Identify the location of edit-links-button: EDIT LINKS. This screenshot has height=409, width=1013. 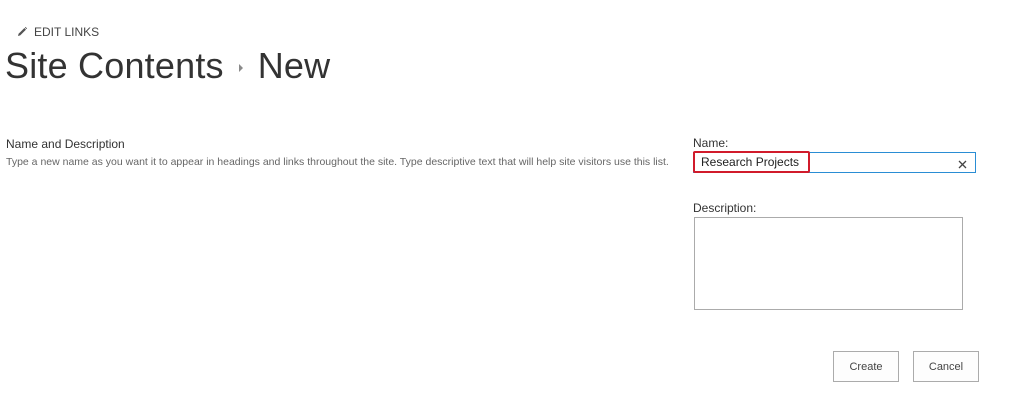
(57, 32).